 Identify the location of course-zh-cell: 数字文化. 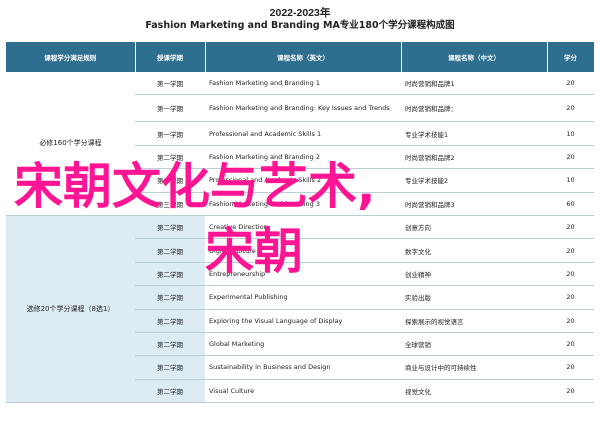
(474, 250).